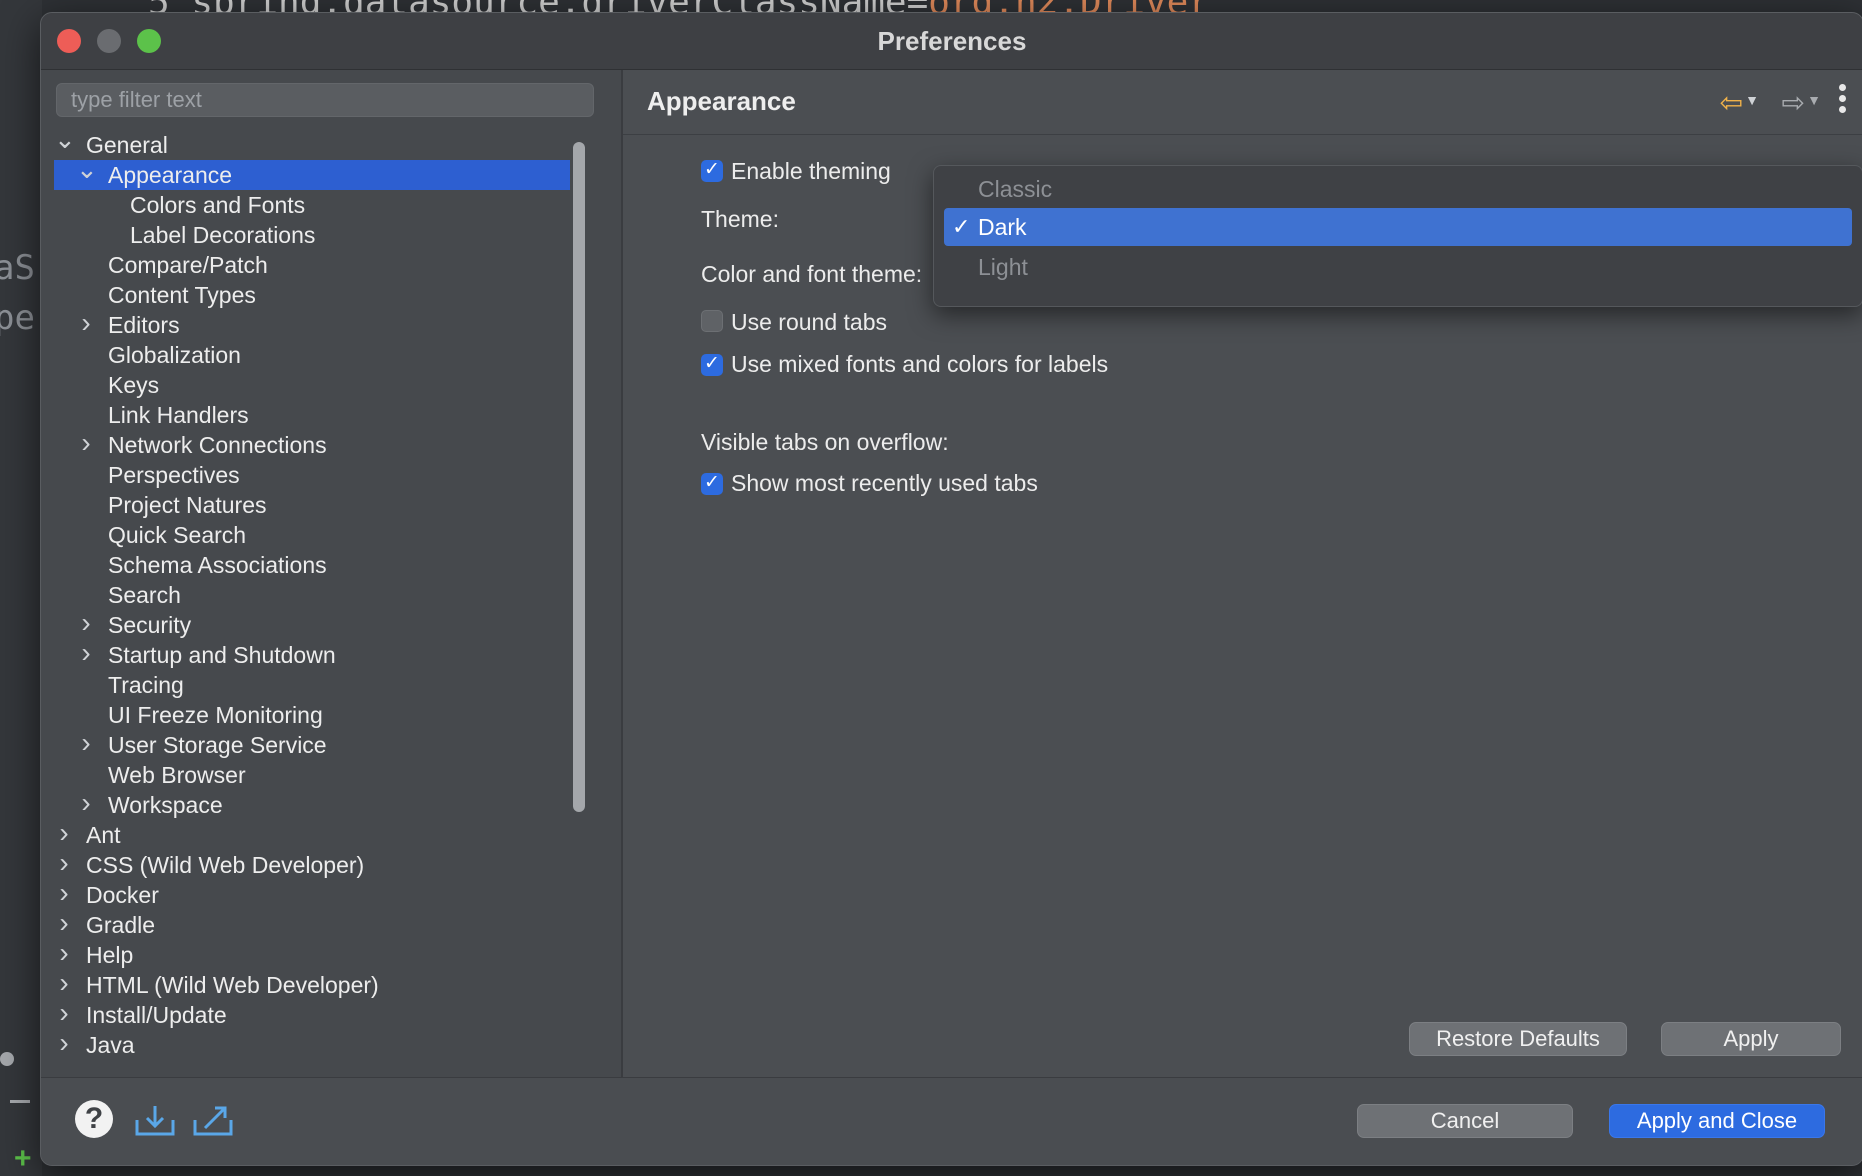  I want to click on tree-item-label: HTML (Wild Web Developer), so click(232, 985).